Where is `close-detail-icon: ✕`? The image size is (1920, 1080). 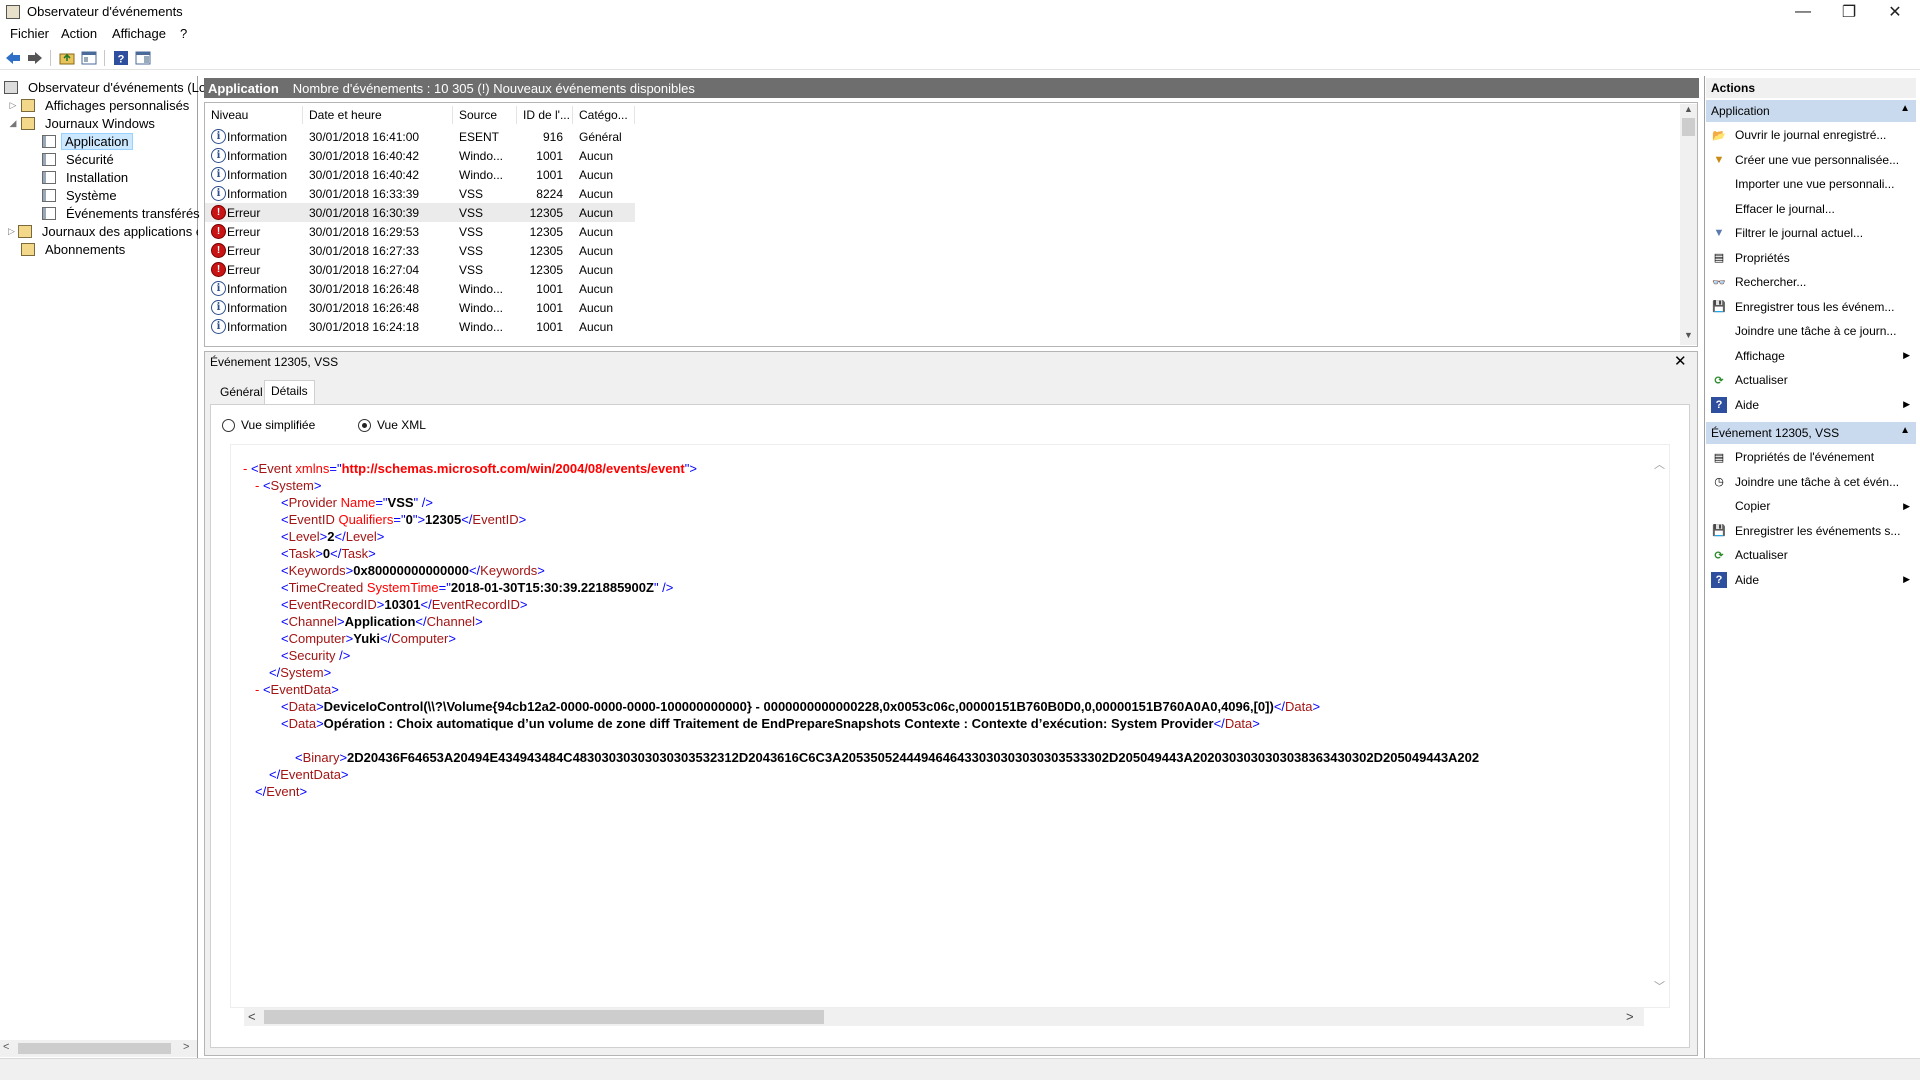
close-detail-icon: ✕ is located at coordinates (1680, 361).